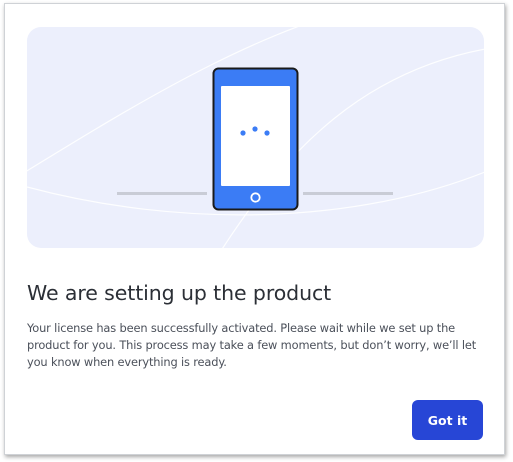  I want to click on left-line, so click(162, 193).